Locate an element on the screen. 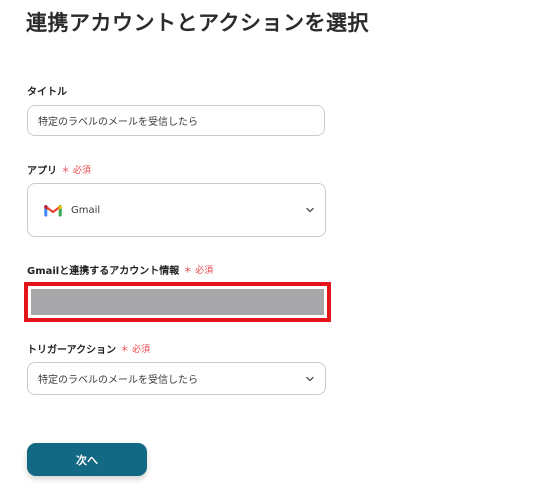 The width and height of the screenshot is (535, 490). title-label-text: タイトル is located at coordinates (47, 92).